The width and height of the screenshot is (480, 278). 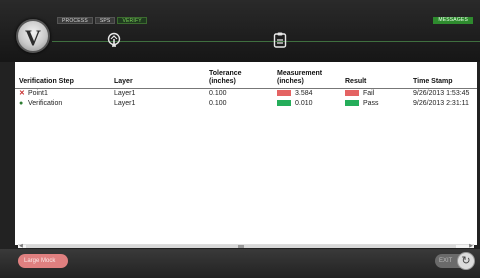 What do you see at coordinates (375, 75) in the screenshot?
I see `header-result: Result` at bounding box center [375, 75].